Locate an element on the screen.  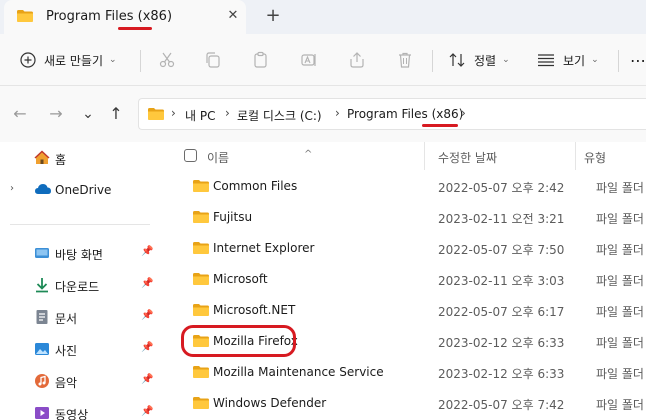
sidebar-item-downloads: 다운로드 📌 is located at coordinates (80, 285).